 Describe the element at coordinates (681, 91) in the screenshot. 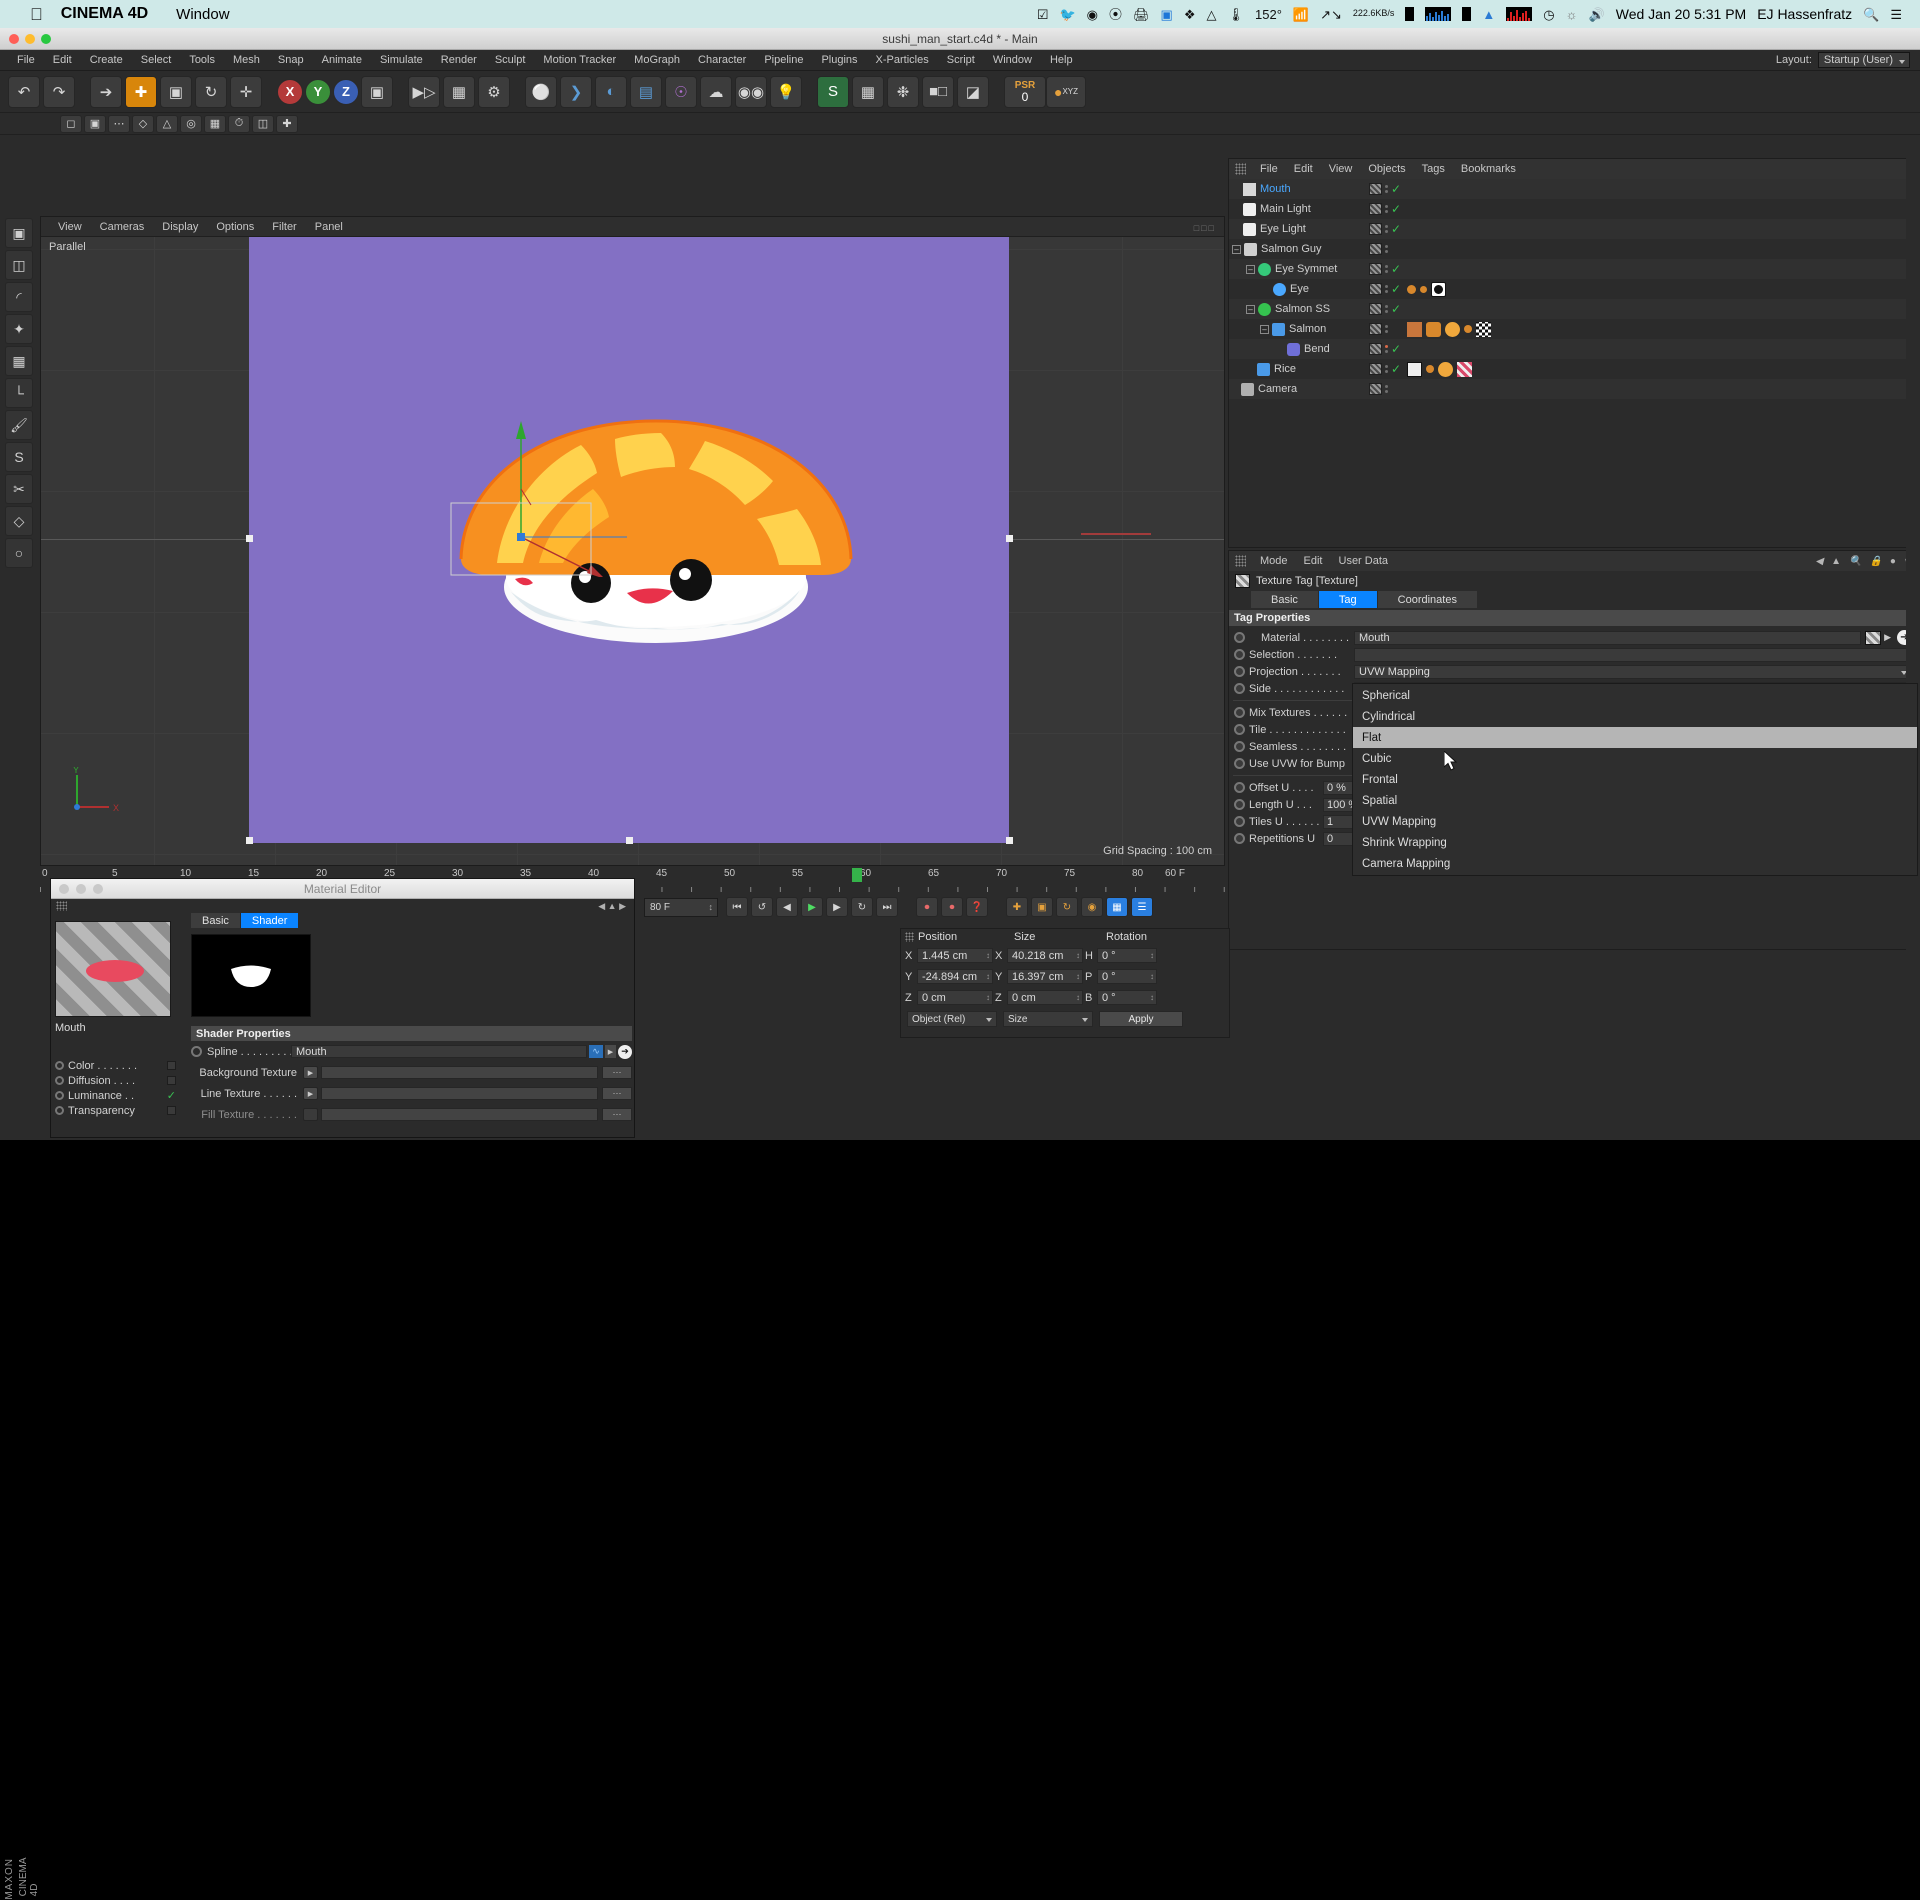

I see `deformer-icon: ☉` at that location.